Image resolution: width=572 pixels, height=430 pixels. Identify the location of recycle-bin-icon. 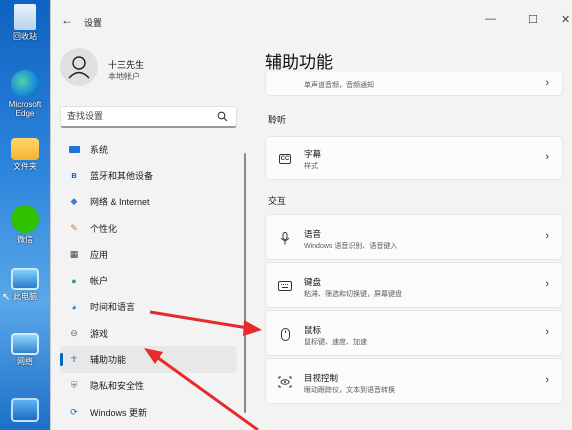
(25, 17).